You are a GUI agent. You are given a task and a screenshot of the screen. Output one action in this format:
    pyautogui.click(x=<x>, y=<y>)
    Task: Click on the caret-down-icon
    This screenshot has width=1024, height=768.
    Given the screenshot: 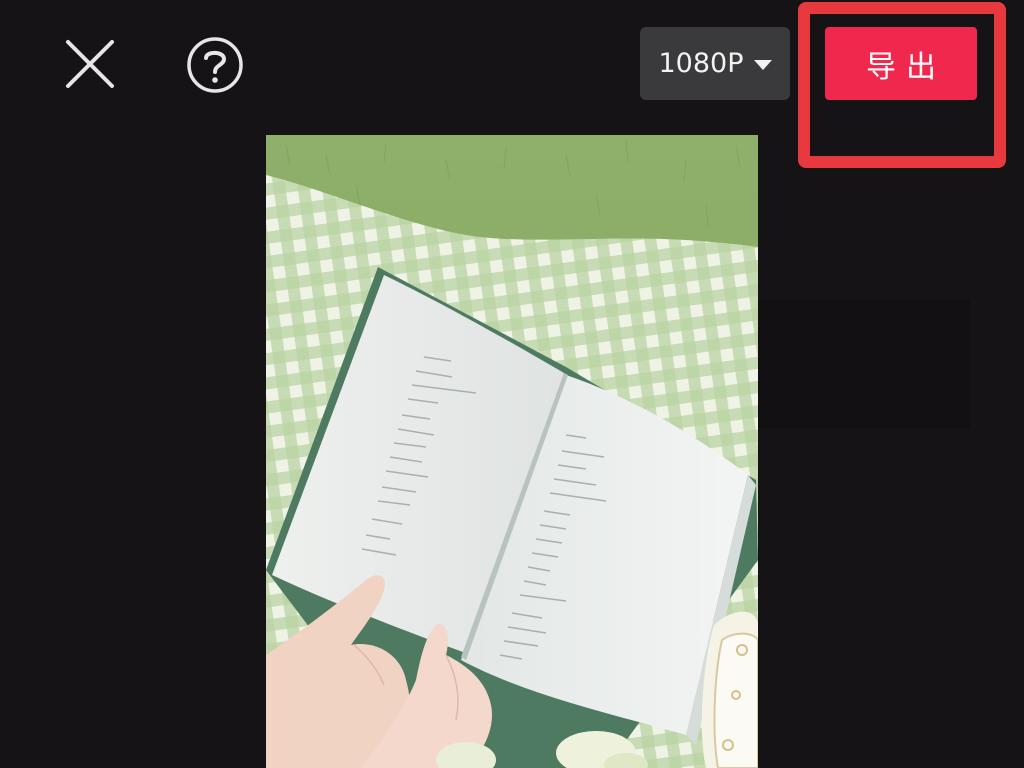 What is the action you would take?
    pyautogui.click(x=762, y=64)
    